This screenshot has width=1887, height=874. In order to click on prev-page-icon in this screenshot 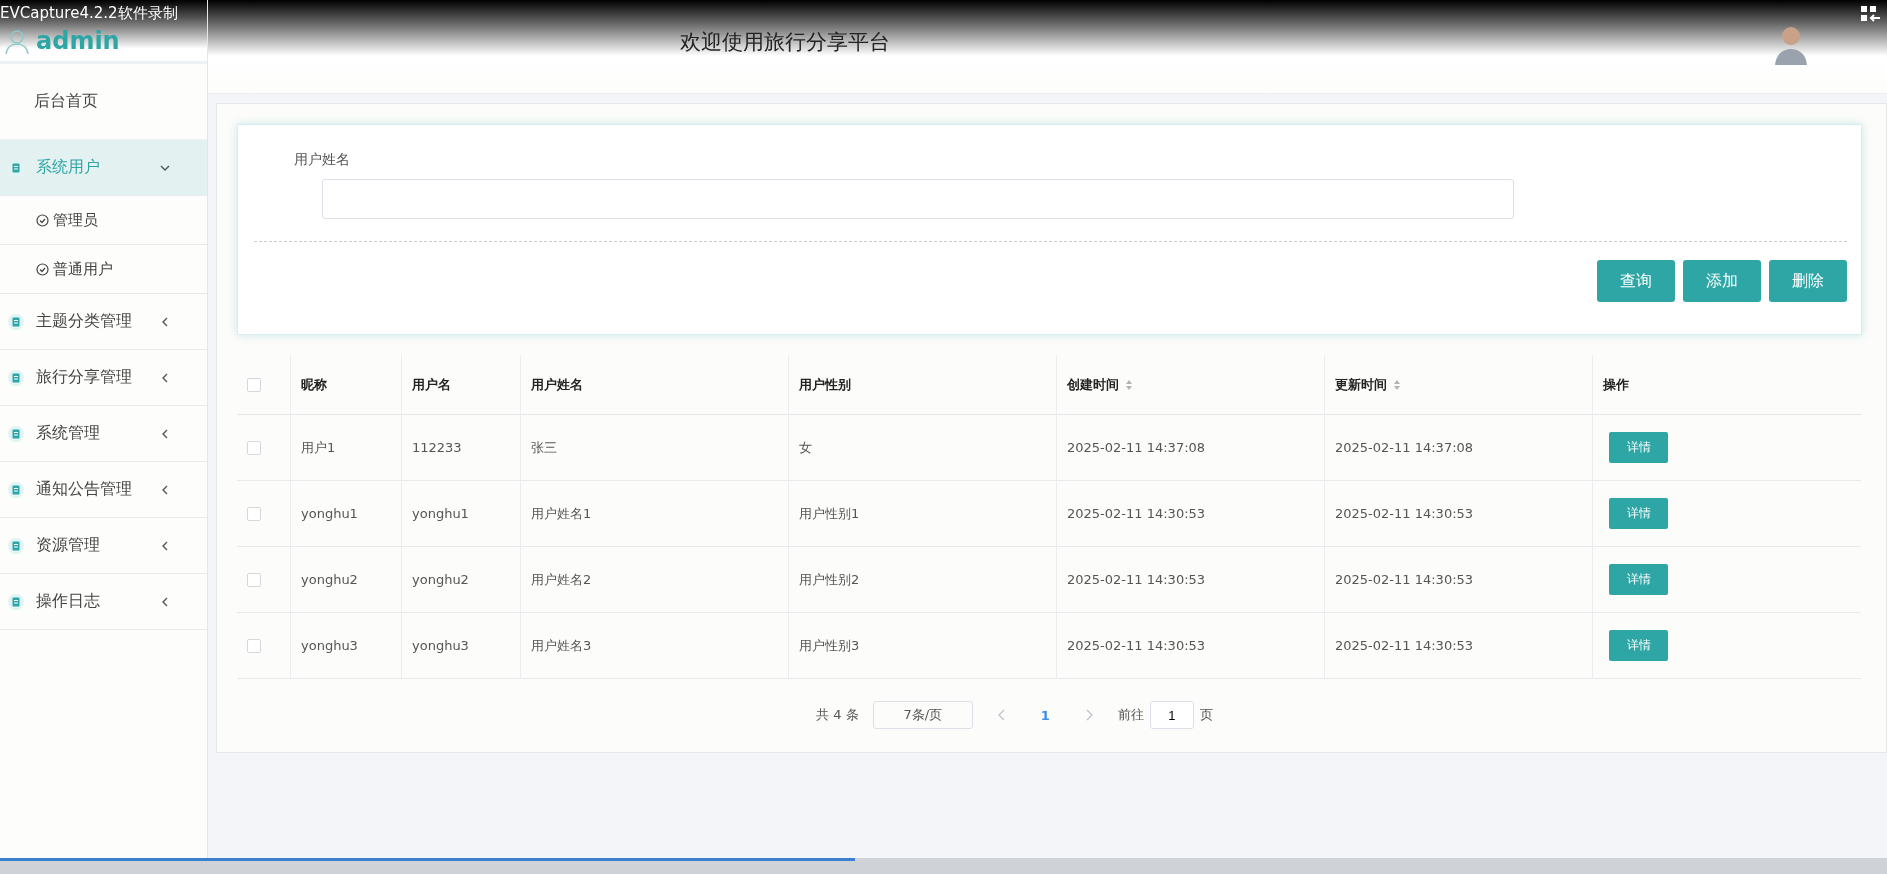, I will do `click(1001, 715)`.